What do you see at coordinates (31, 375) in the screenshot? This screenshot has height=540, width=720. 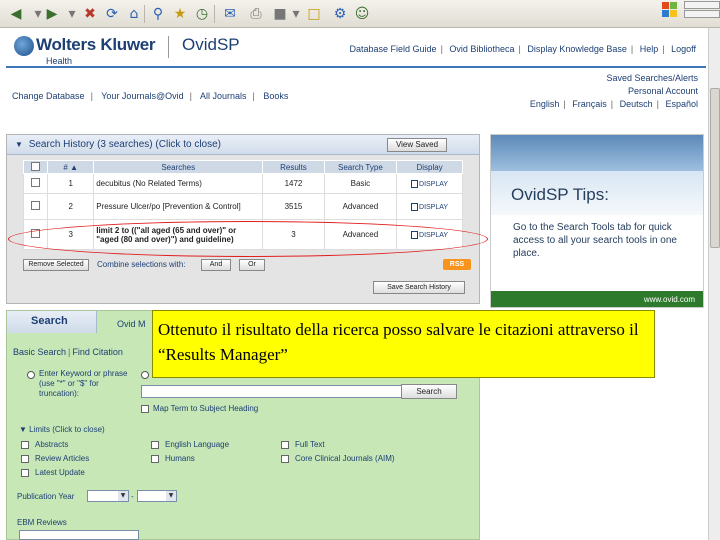 I see `keyword-radio` at bounding box center [31, 375].